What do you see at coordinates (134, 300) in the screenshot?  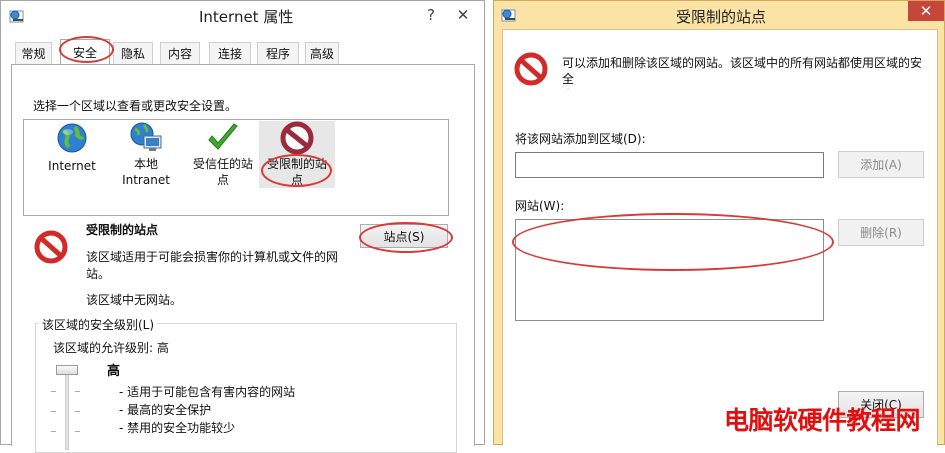 I see `zone-no-sites: 该区域中无网站。` at bounding box center [134, 300].